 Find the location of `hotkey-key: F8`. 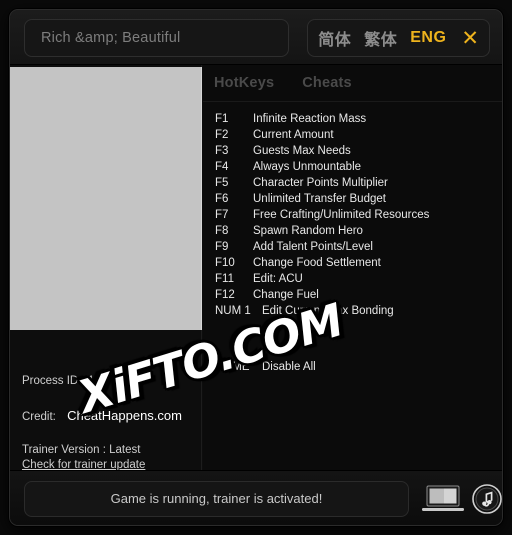

hotkey-key: F8 is located at coordinates (222, 231).